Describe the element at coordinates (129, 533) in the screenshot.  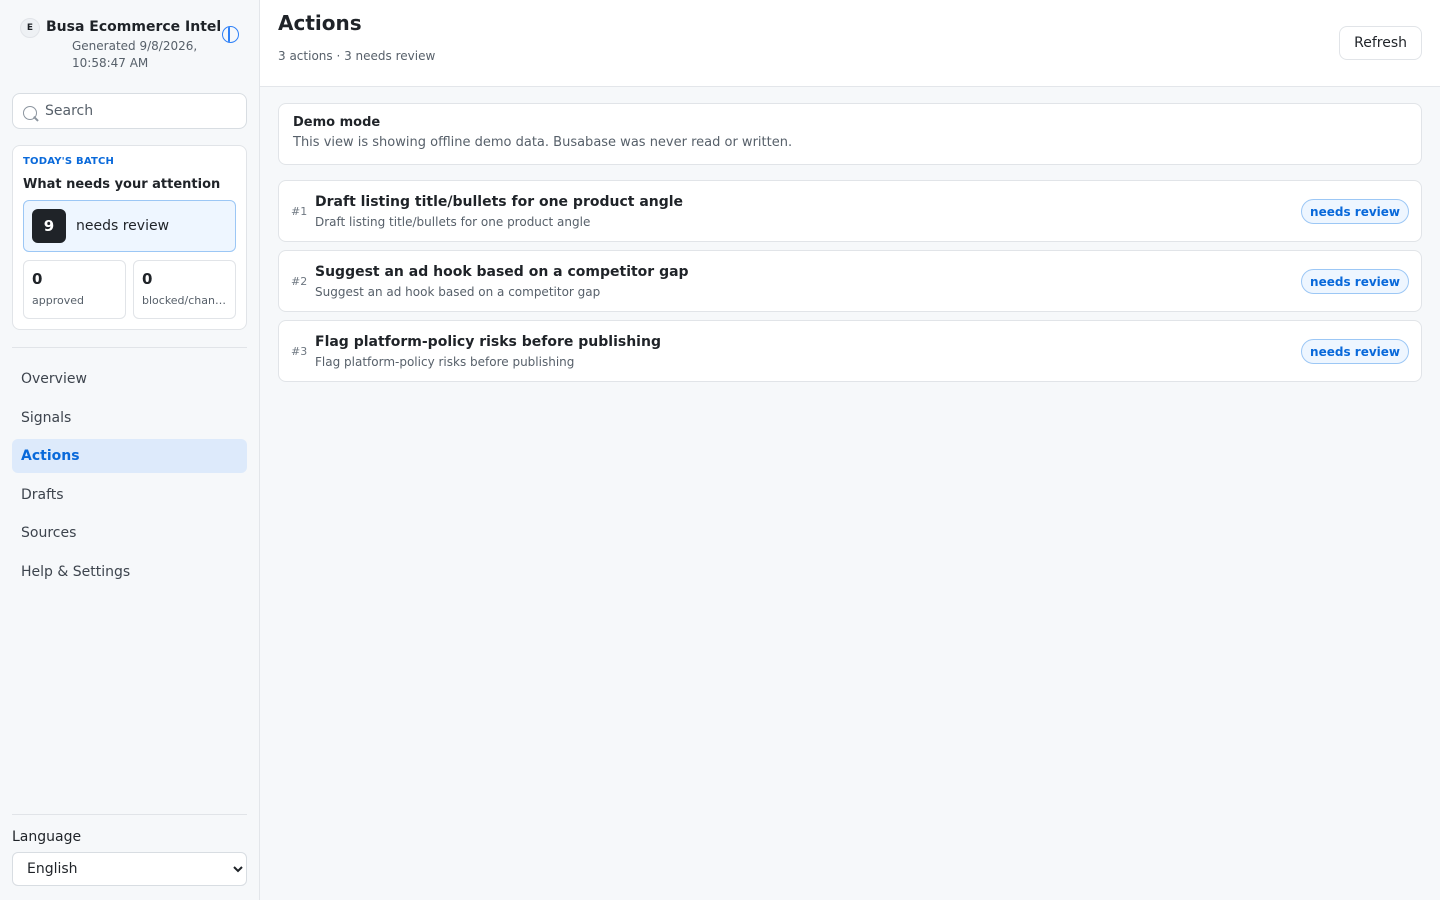
I see `sidebar-item-sources: Sources` at that location.